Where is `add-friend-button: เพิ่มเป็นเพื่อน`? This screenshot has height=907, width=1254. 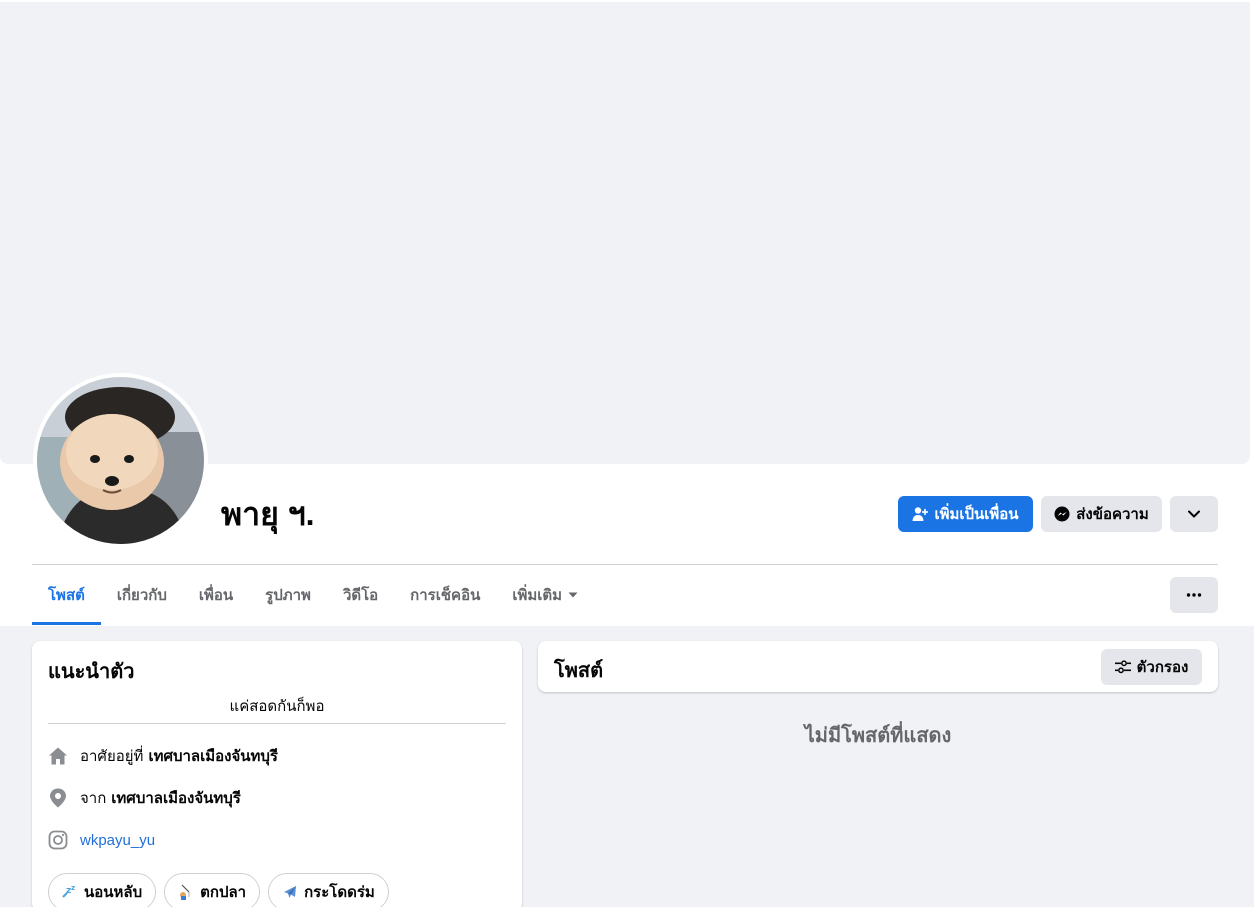
add-friend-button: เพิ่มเป็นเพื่อน is located at coordinates (965, 514).